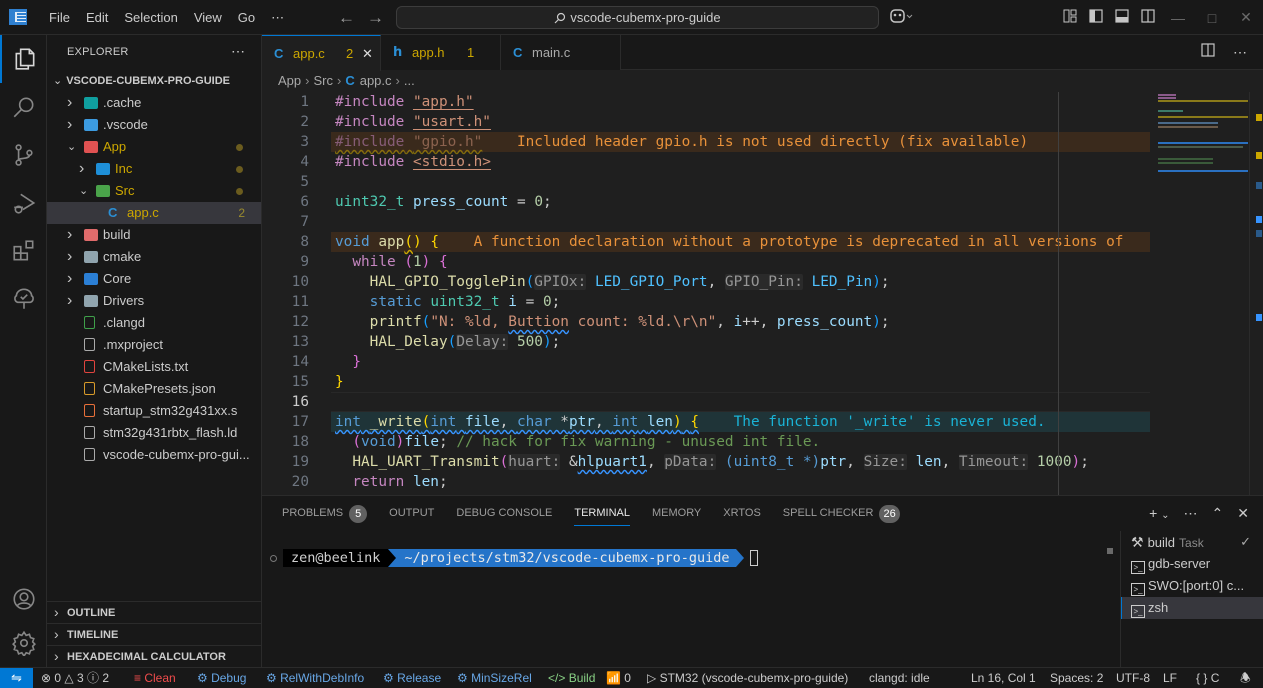 This screenshot has width=1263, height=688. Describe the element at coordinates (23, 643) in the screenshot. I see `gear-icon` at that location.